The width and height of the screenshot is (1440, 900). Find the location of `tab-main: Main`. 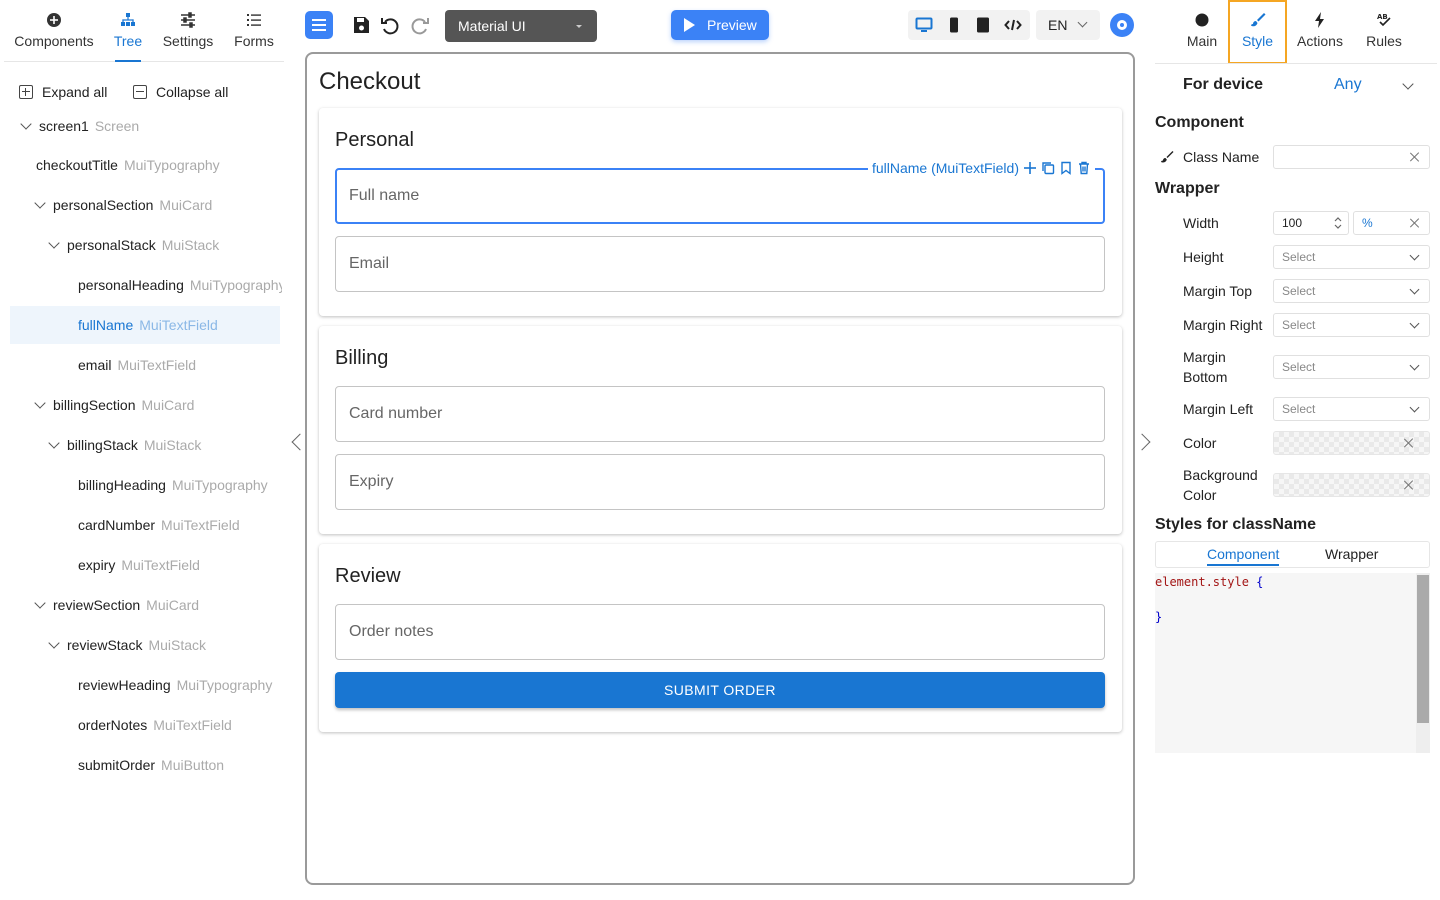

tab-main: Main is located at coordinates (1202, 32).